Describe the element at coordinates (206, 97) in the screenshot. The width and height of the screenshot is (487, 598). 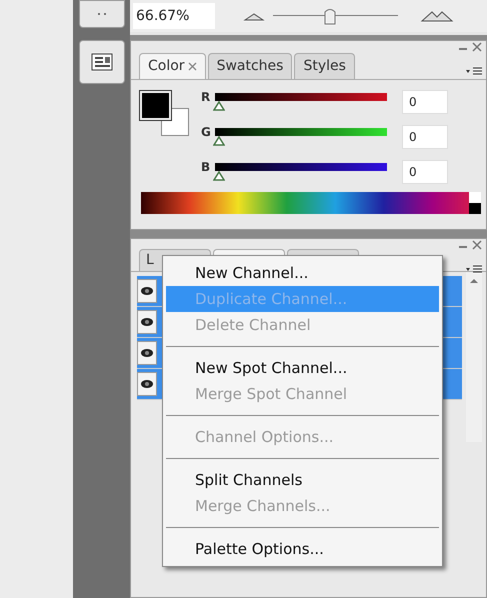
I see `channel-label: R` at that location.